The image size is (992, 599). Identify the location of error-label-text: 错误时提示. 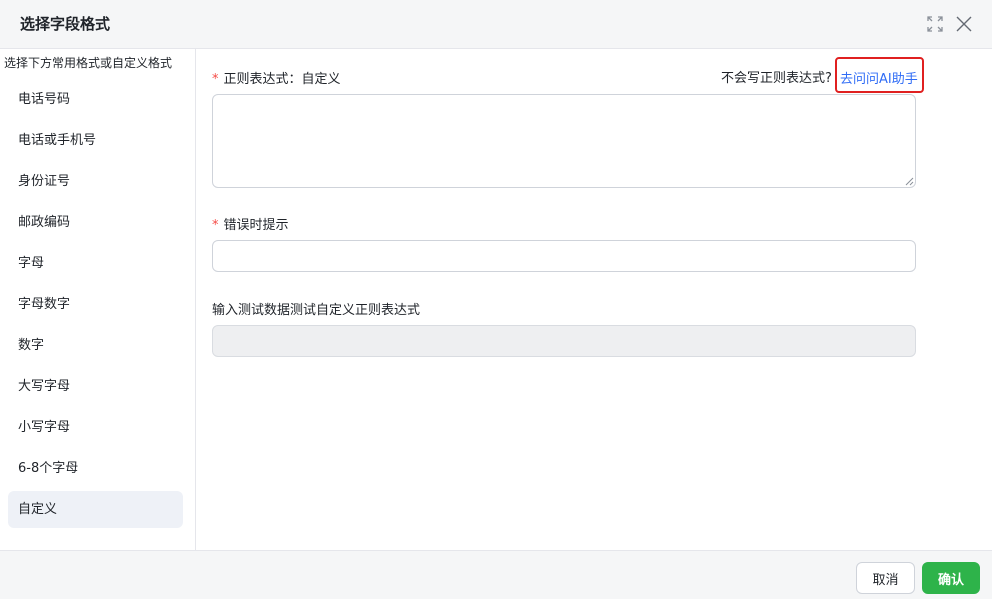
(256, 225).